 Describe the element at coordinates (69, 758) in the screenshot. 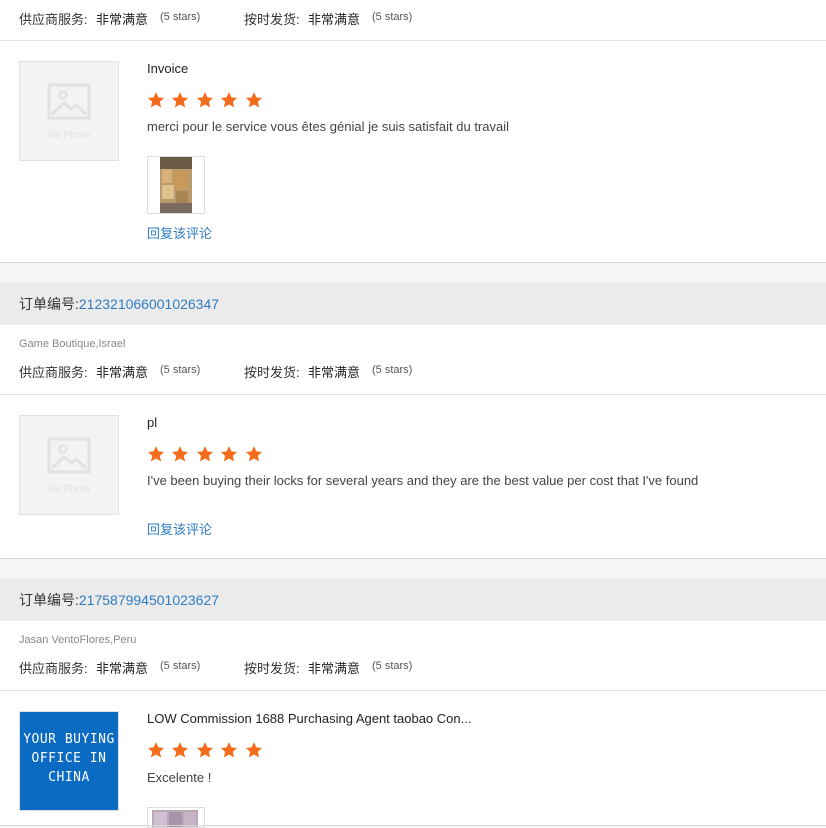

I see `product-image-text: YOUR BUYING OFFICE IN CHINA` at that location.